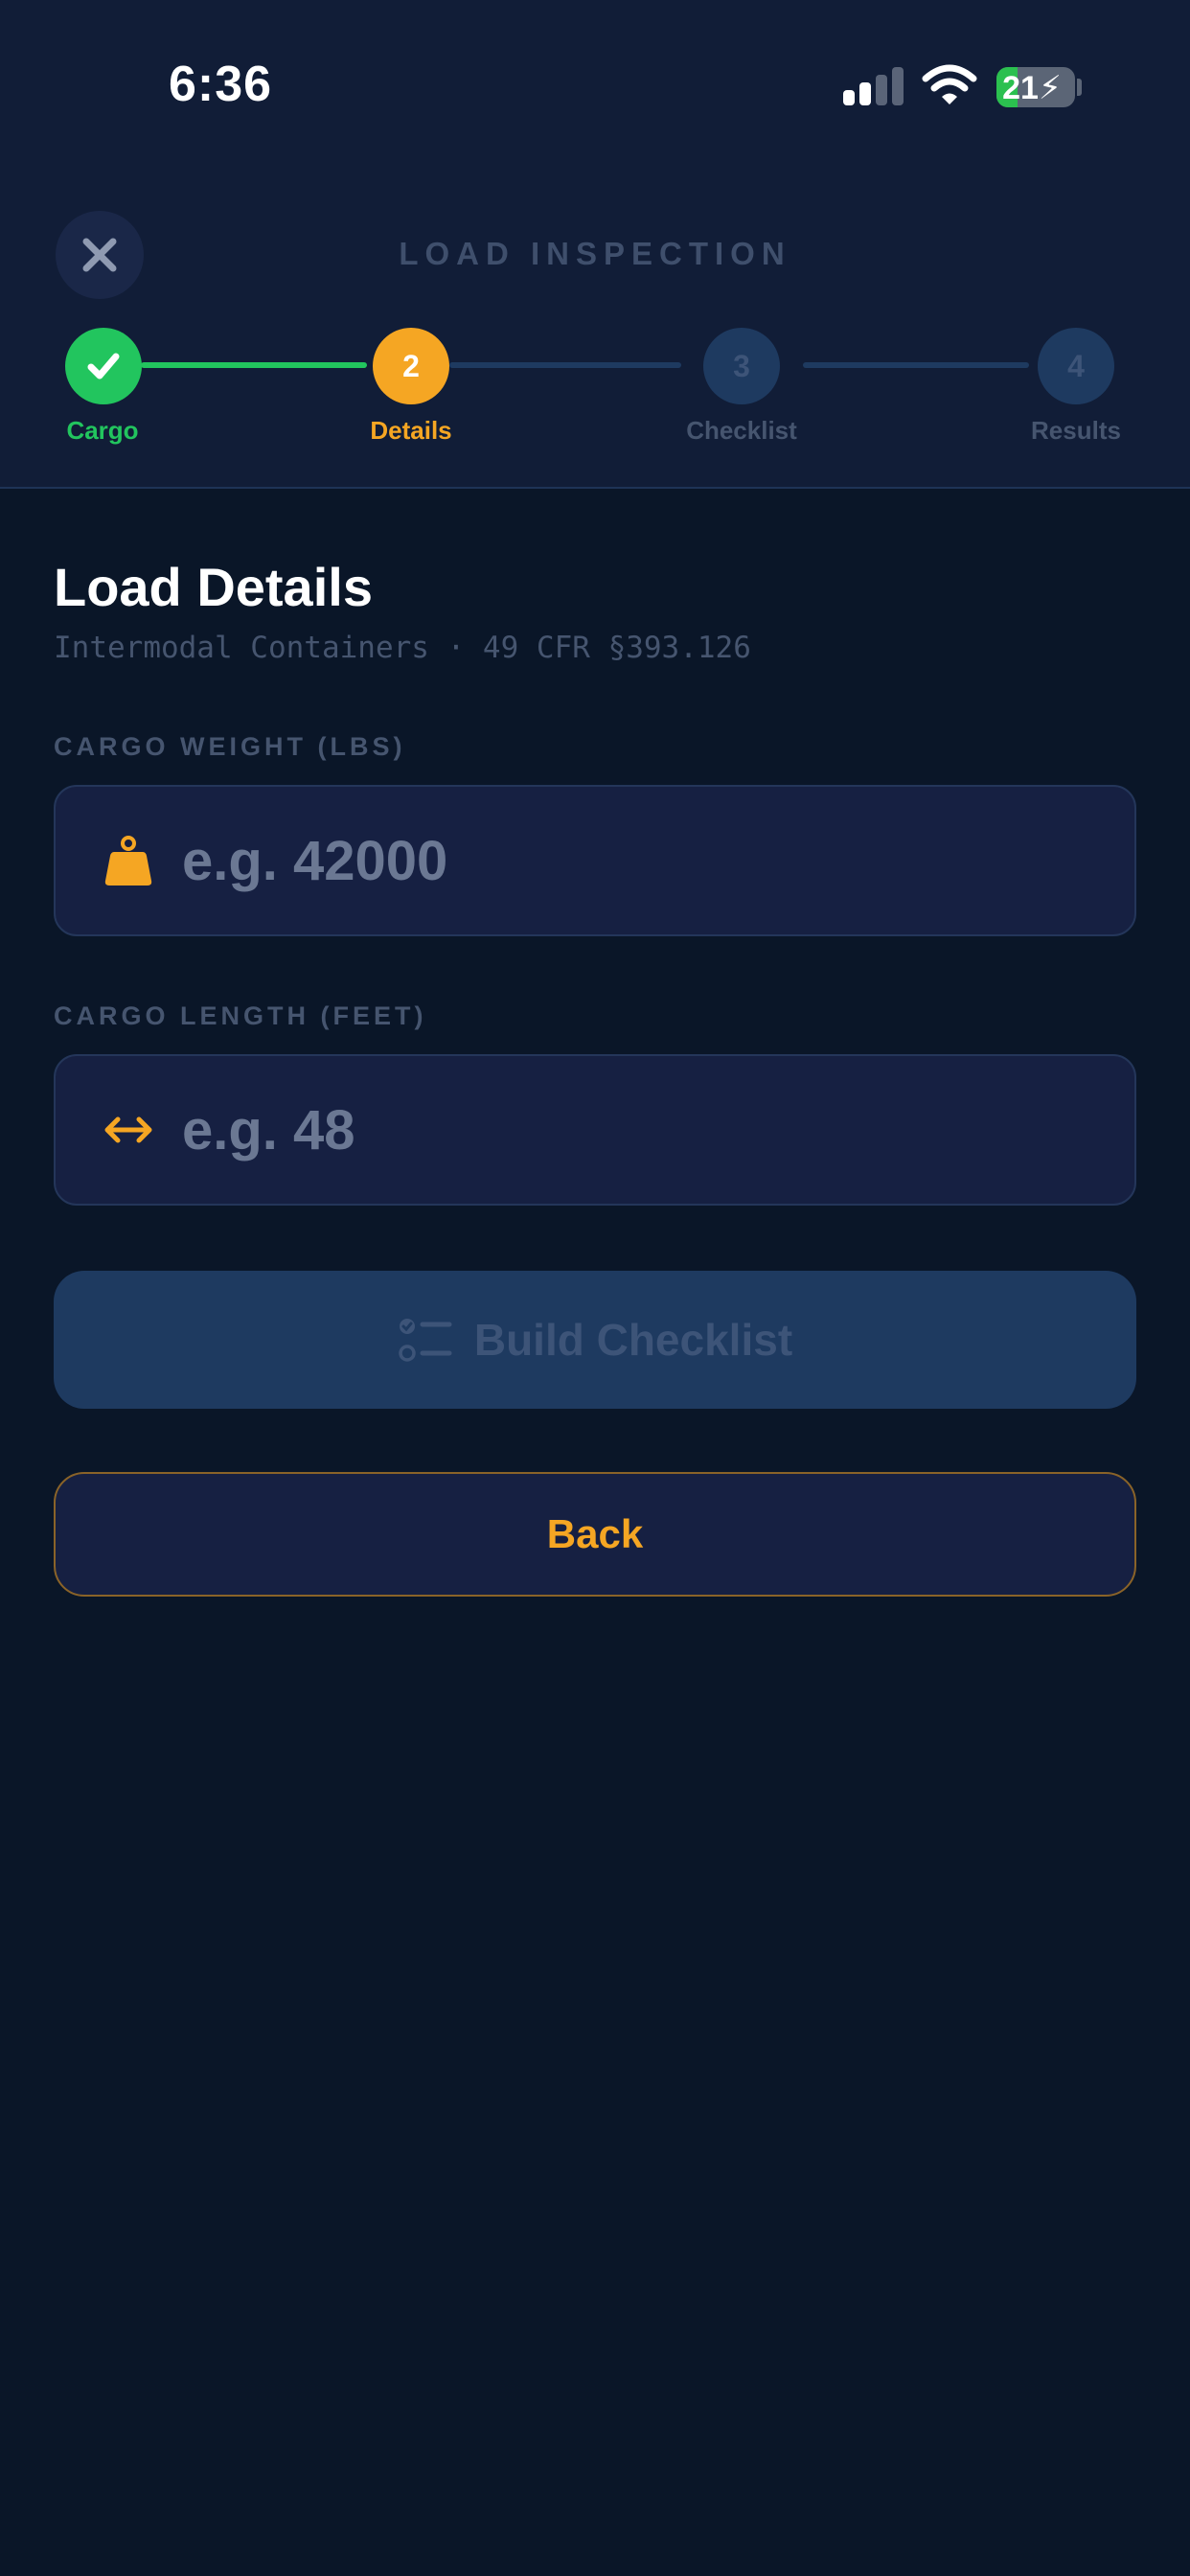 The height and width of the screenshot is (2576, 1190). I want to click on status-time: 6:36, so click(221, 85).